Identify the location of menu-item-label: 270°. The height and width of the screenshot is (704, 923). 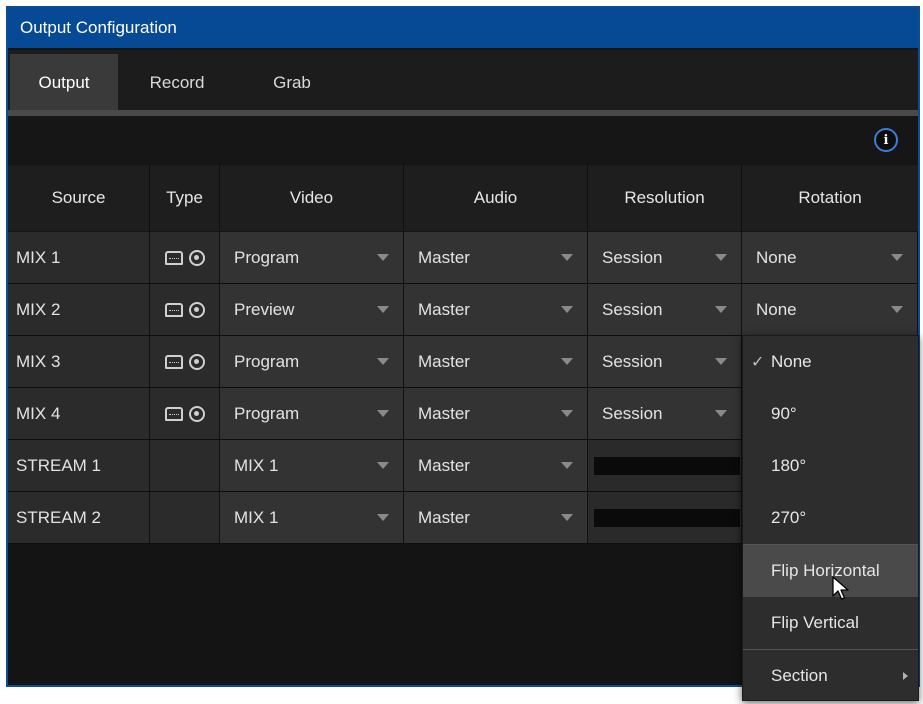
(789, 517).